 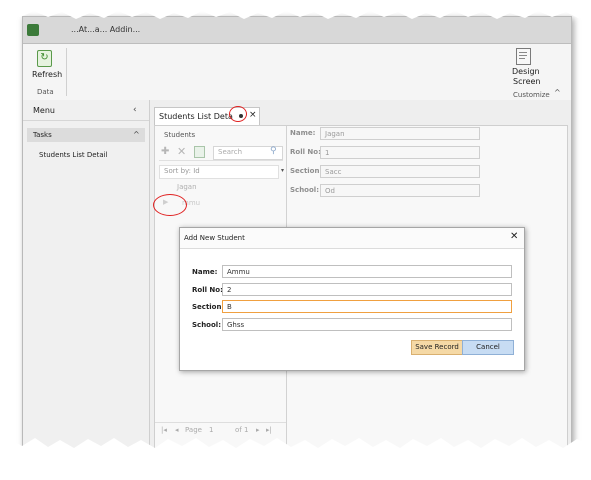 I want to click on first-page-icon: |◂, so click(x=164, y=430).